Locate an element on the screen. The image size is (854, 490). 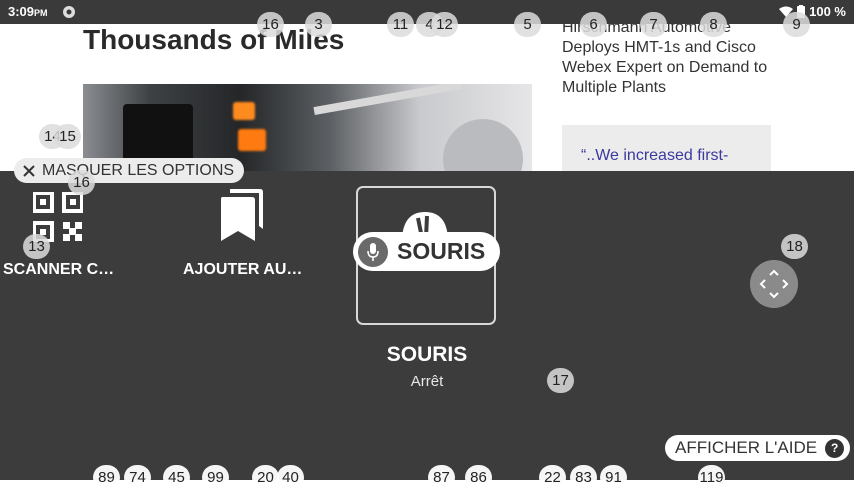
show-help-label: AFFICHER L'AIDE is located at coordinates (746, 447).